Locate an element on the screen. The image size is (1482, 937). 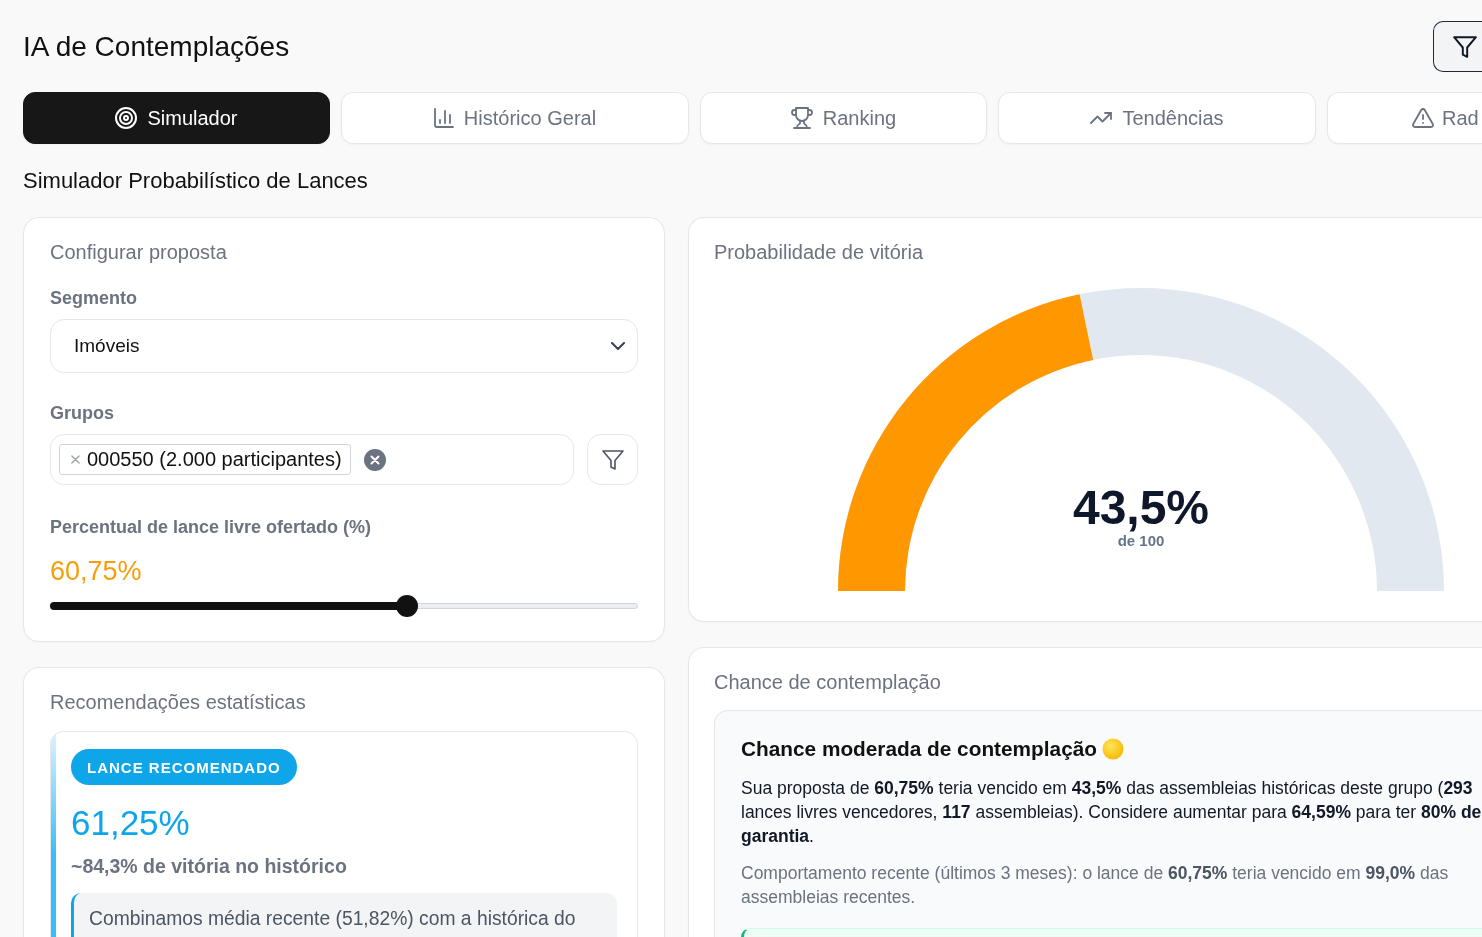
summary-text: Sua proposta de 60,75% teria vencido em 43,5% das assembleias históricas deste grupo (293 lances livres vencedores, 117 assembleias). Considere aumentar para 64,59% para ter 80% de garantia. is located at coordinates (1111, 812).